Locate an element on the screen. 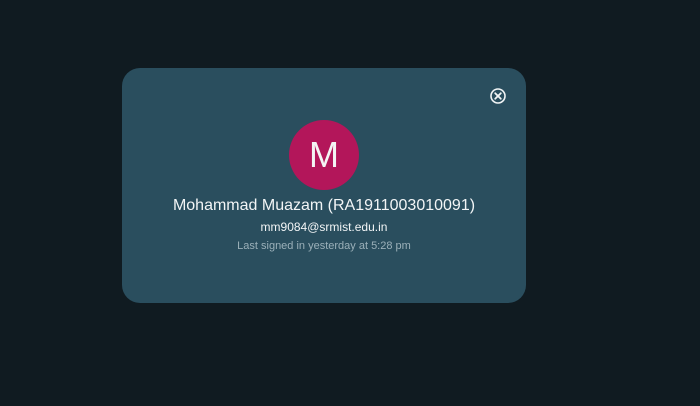  account-name: Mohammad Muazam (RA1911003010091) is located at coordinates (324, 205).